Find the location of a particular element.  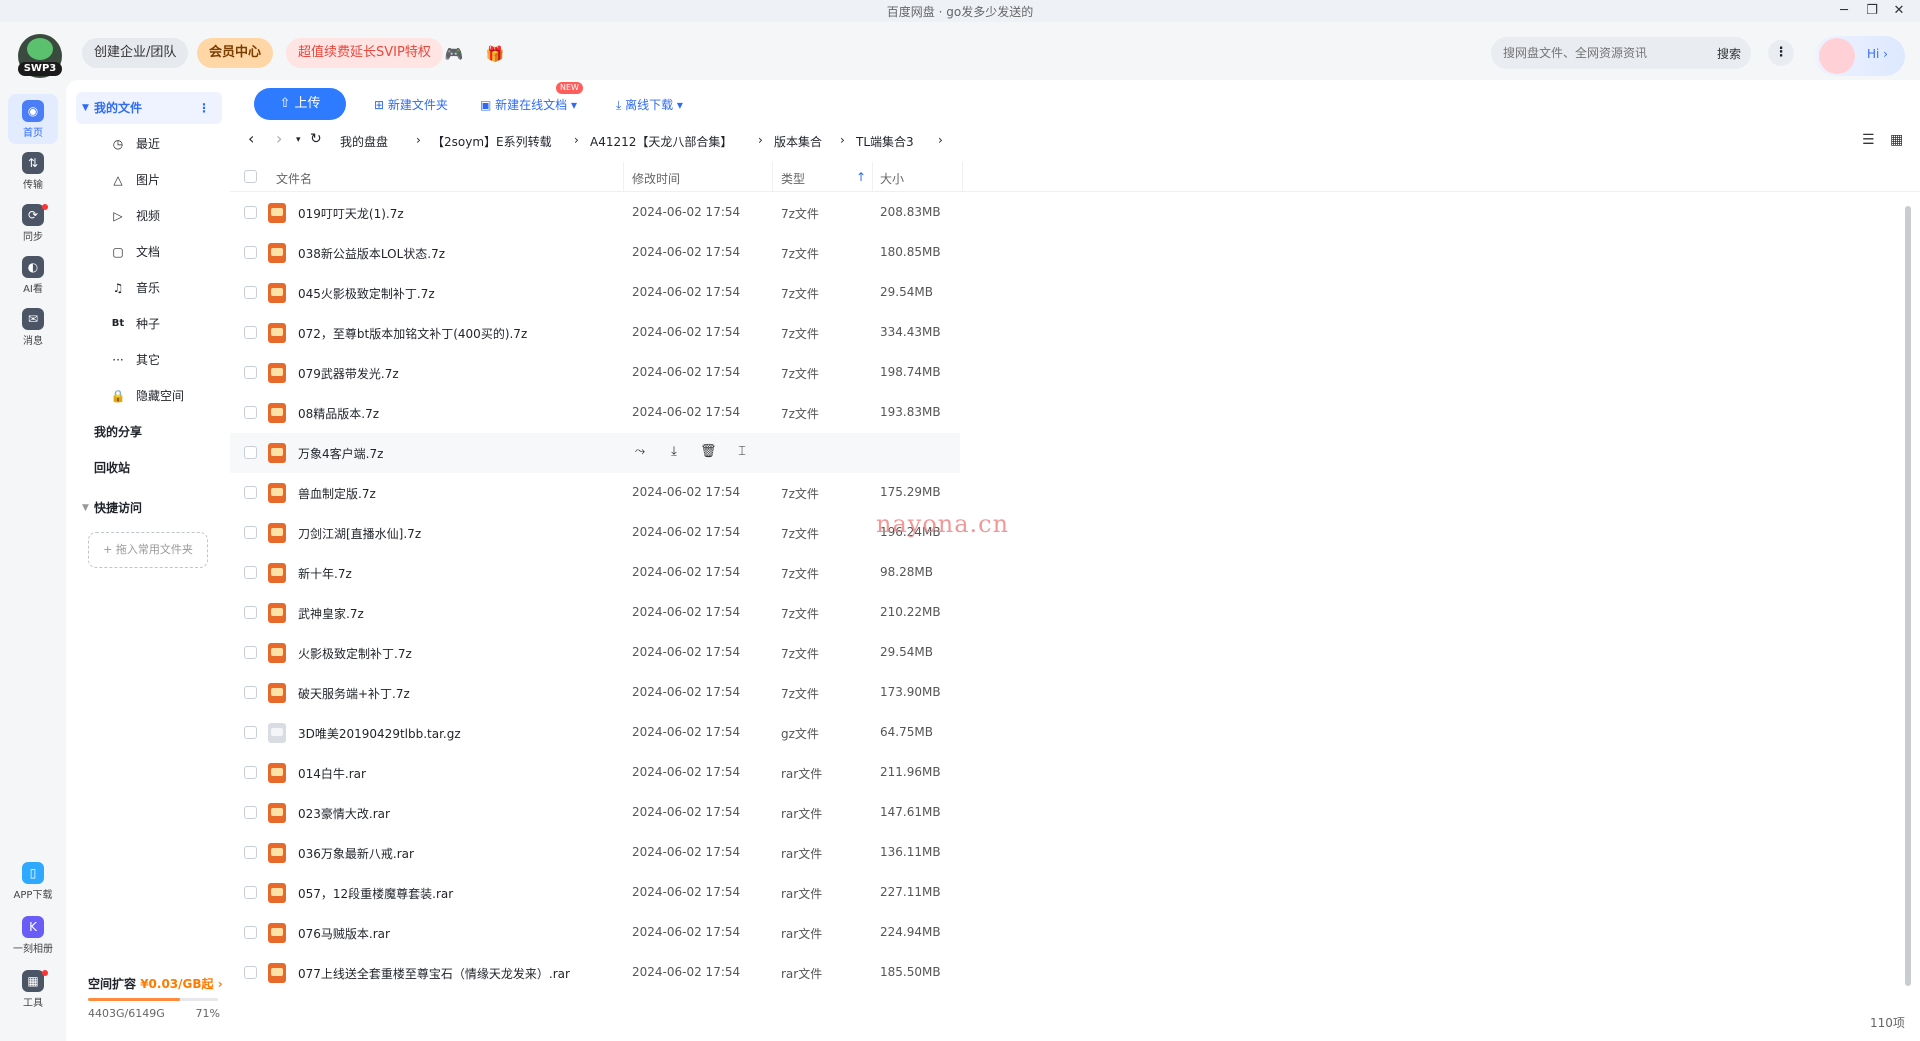

breadcrumb-item-current: TL端集合3 is located at coordinates (885, 141).